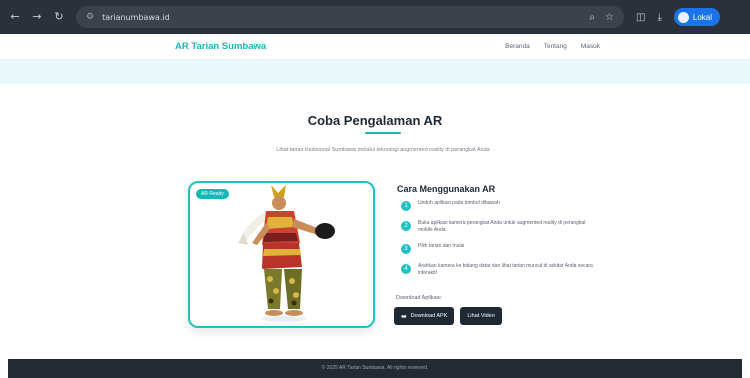  What do you see at coordinates (136, 17) in the screenshot?
I see `url-text: tarianumbawa.id` at bounding box center [136, 17].